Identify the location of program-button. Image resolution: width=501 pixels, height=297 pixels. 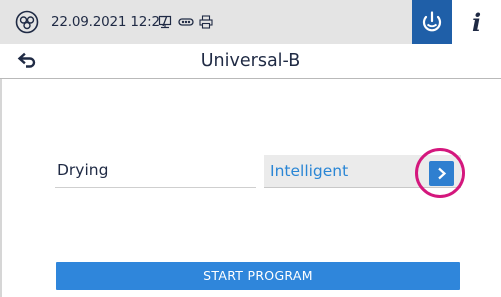
(432, 22).